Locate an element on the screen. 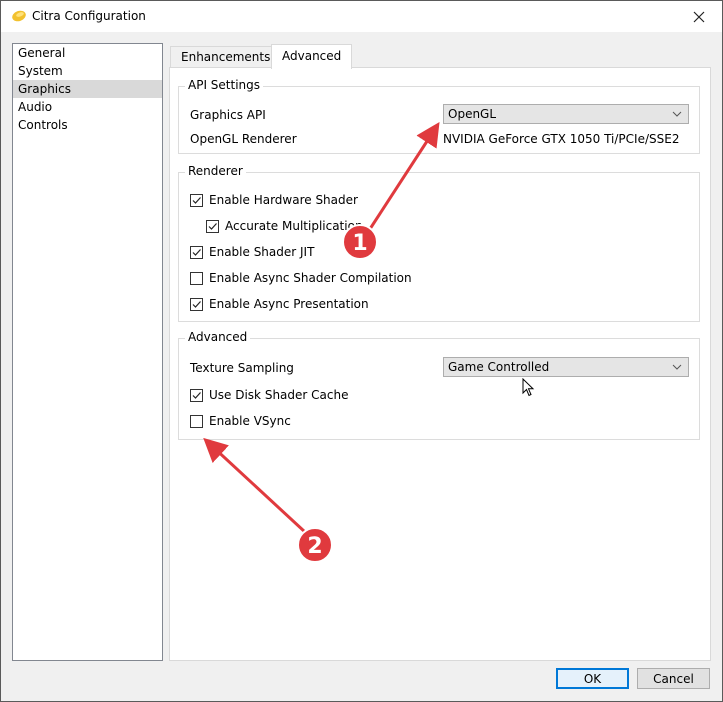 This screenshot has width=723, height=702. graphics-api-dropdown: OpenGL is located at coordinates (566, 114).